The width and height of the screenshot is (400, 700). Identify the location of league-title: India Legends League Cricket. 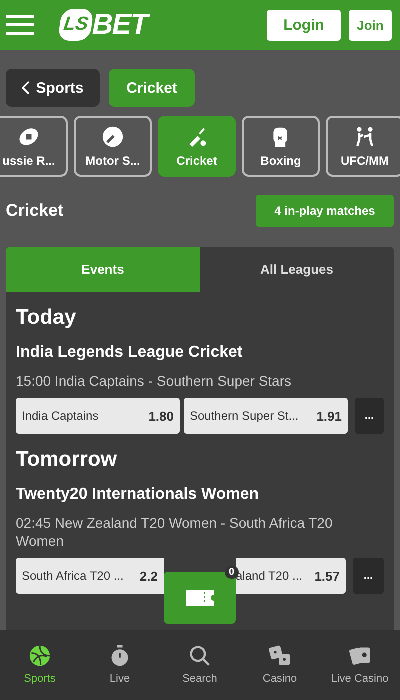
(130, 353).